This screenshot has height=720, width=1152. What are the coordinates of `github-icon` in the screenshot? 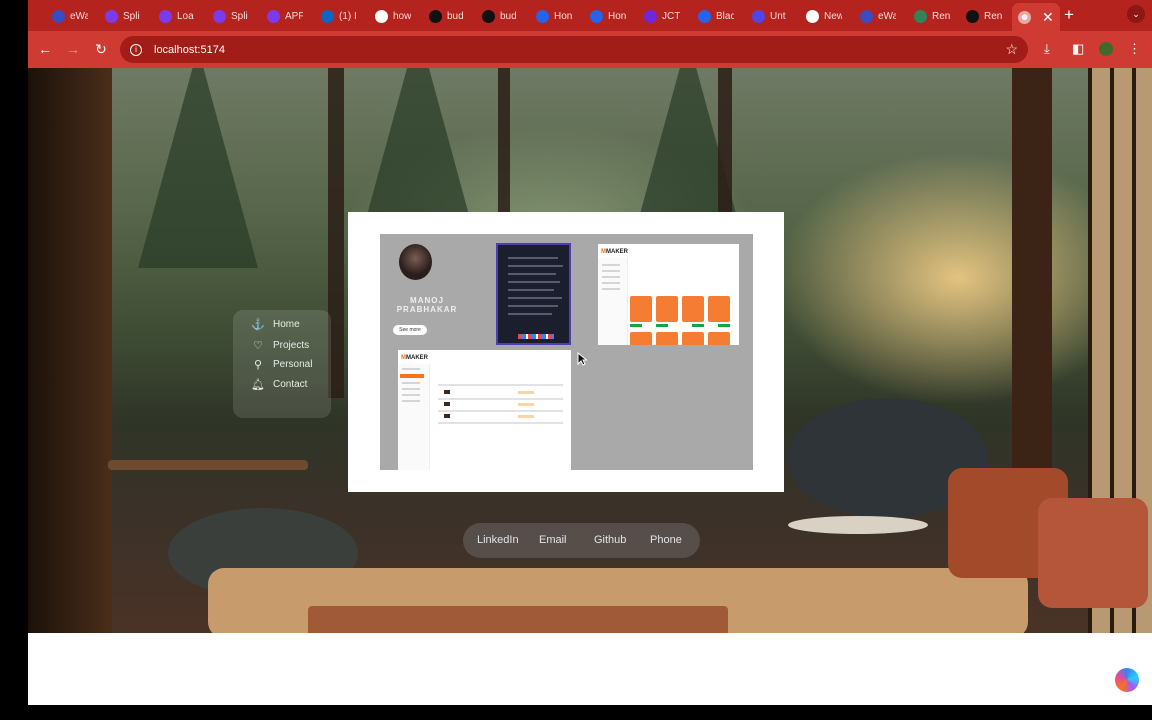 It's located at (488, 16).